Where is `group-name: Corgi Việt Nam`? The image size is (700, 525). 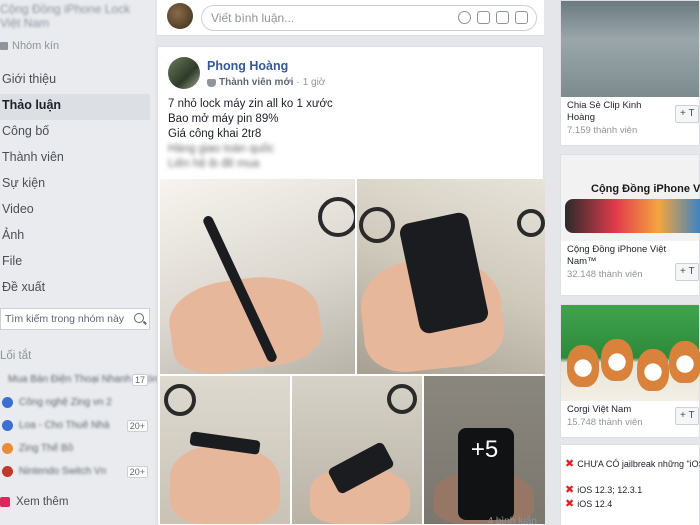
group-name: Corgi Việt Nam is located at coordinates (617, 408).